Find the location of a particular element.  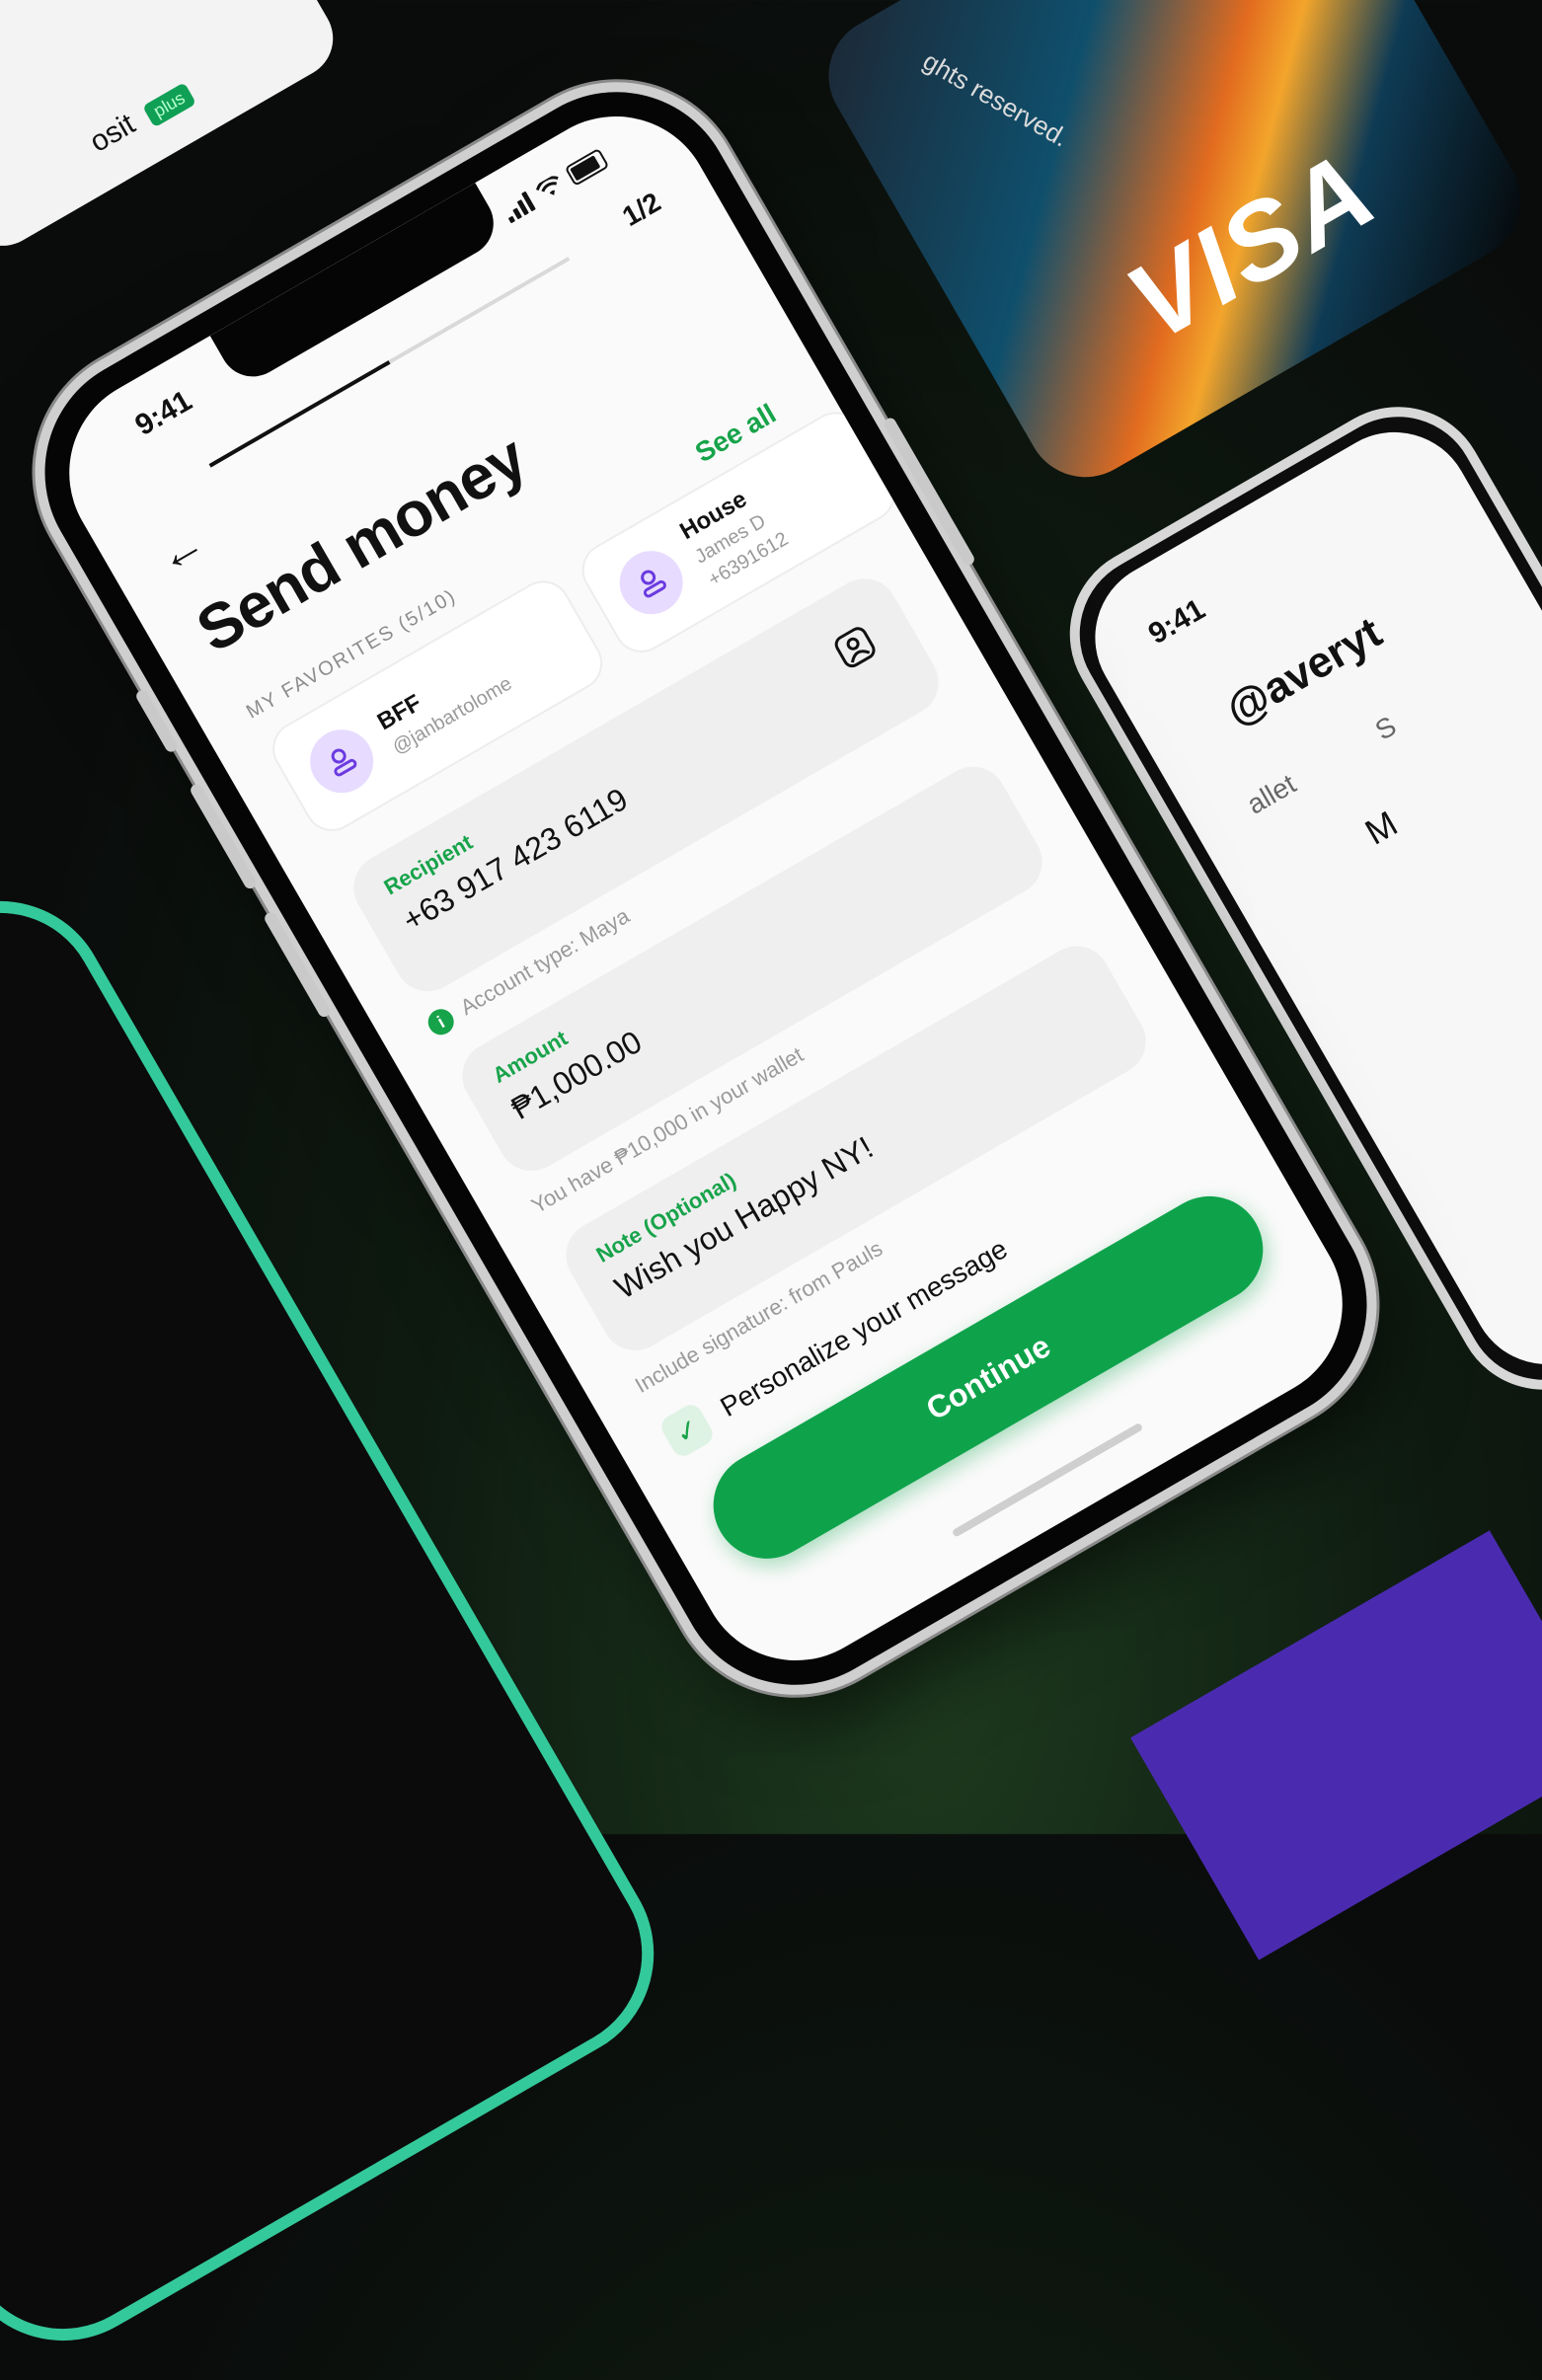

plus-badge: plus is located at coordinates (169, 105).